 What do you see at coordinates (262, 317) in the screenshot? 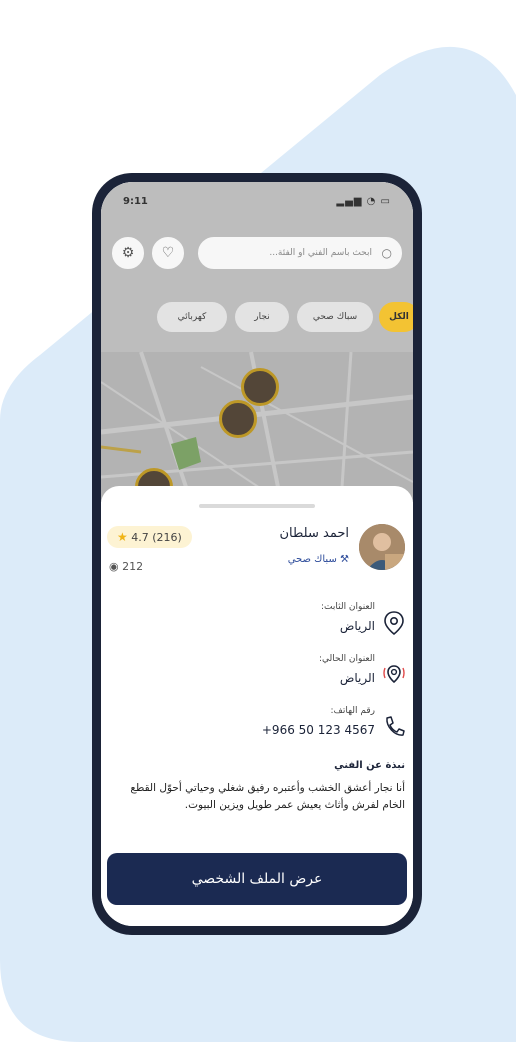
I see `chip-carpenter: نجار` at bounding box center [262, 317].